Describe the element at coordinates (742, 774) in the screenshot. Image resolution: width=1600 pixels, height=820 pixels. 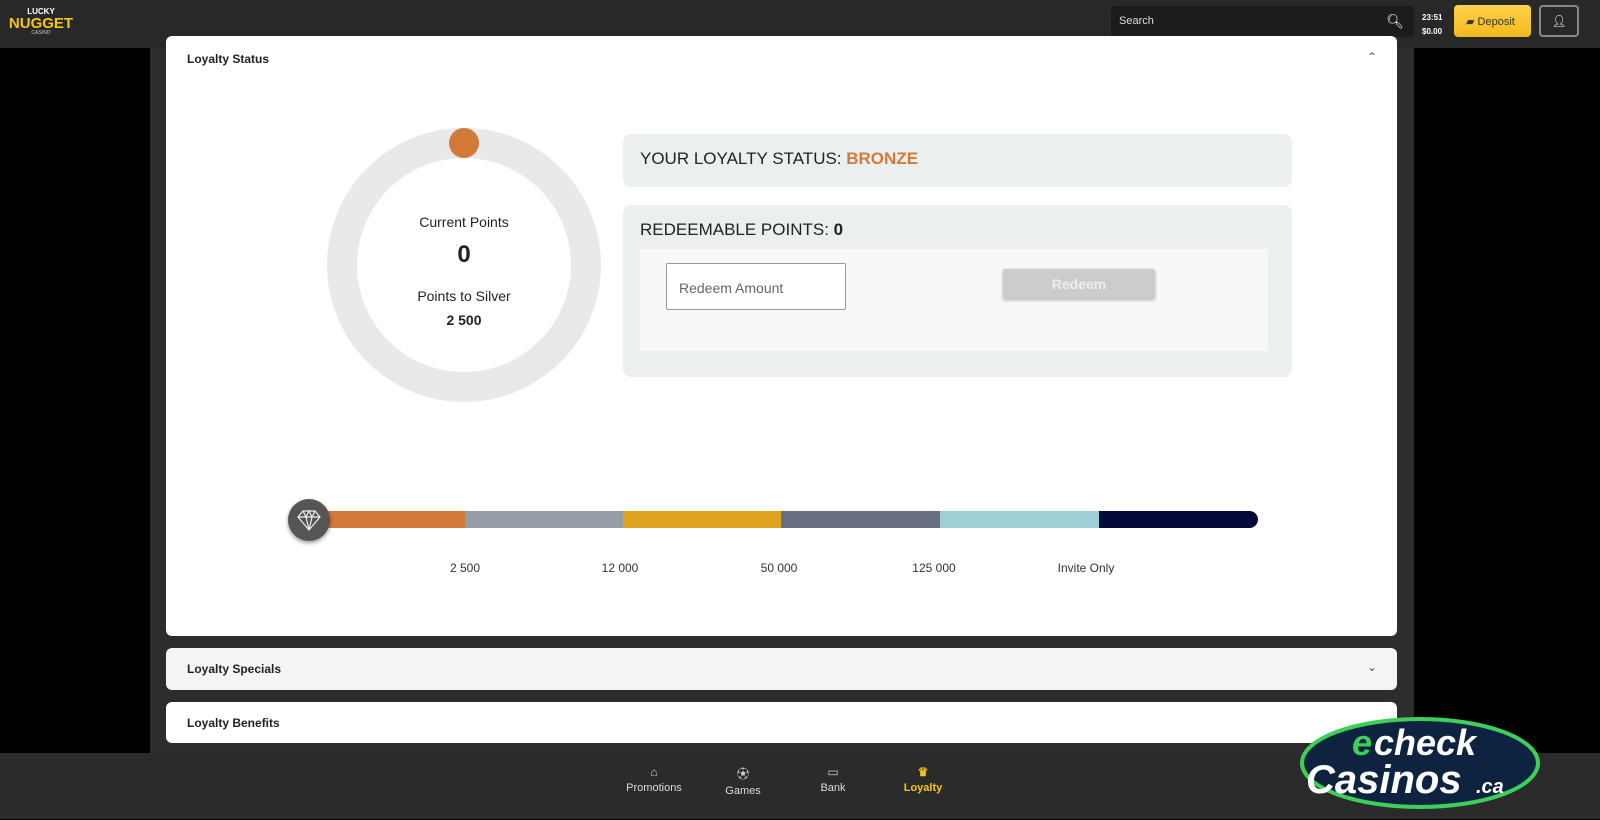
I see `ball-icon: ⚽︎` at that location.